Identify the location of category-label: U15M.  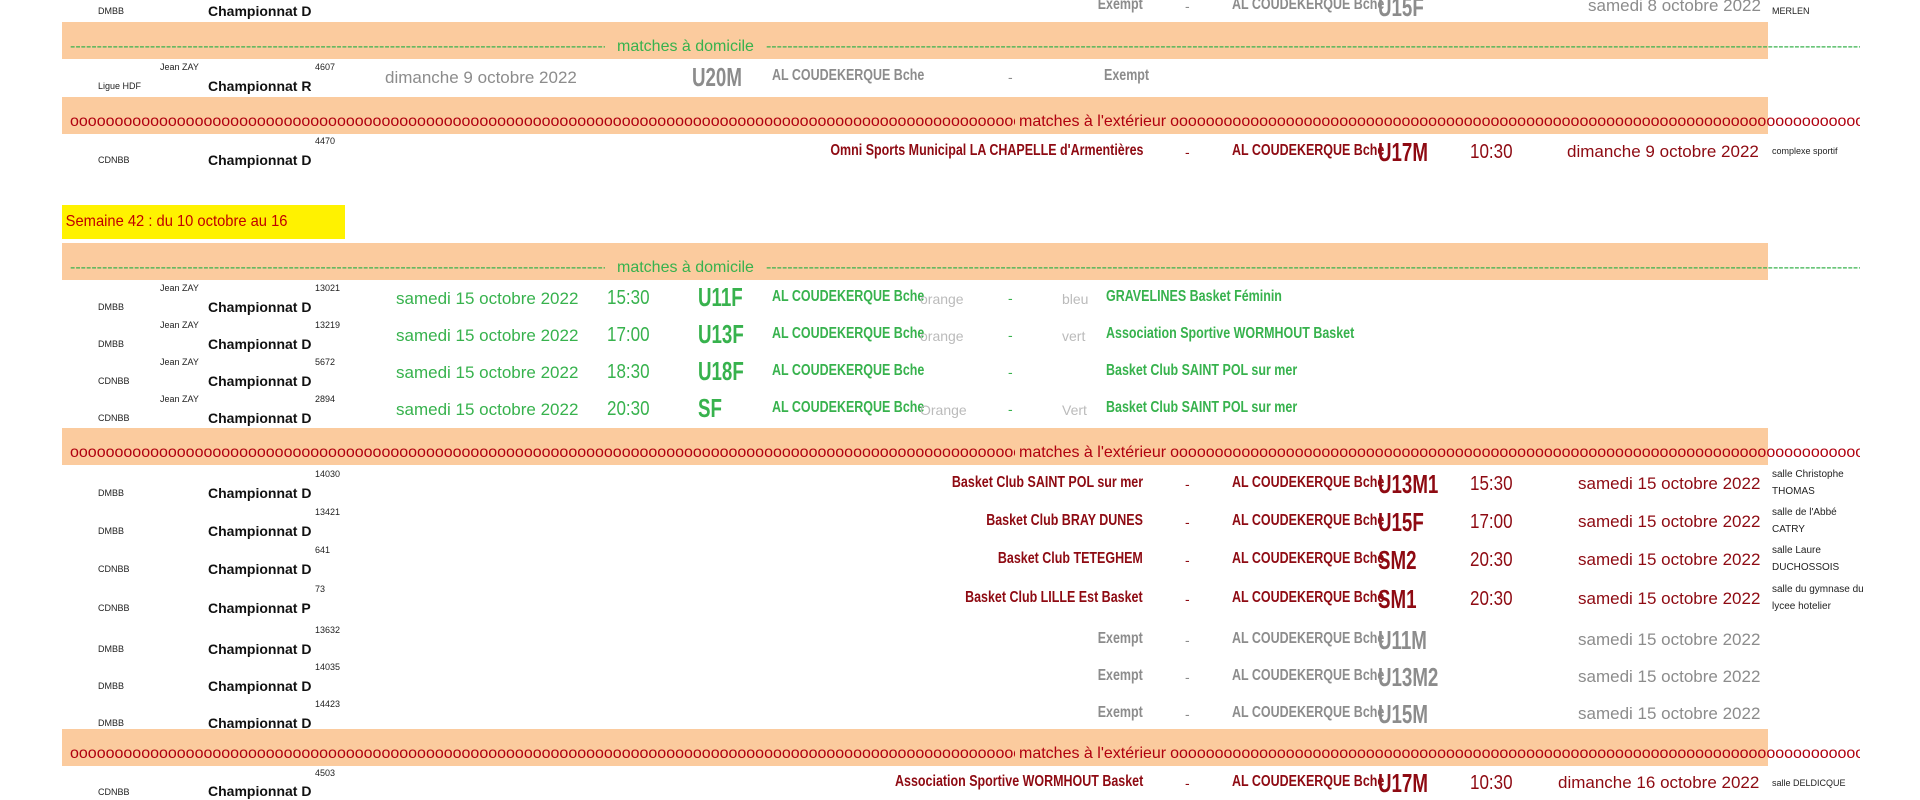
(1403, 714).